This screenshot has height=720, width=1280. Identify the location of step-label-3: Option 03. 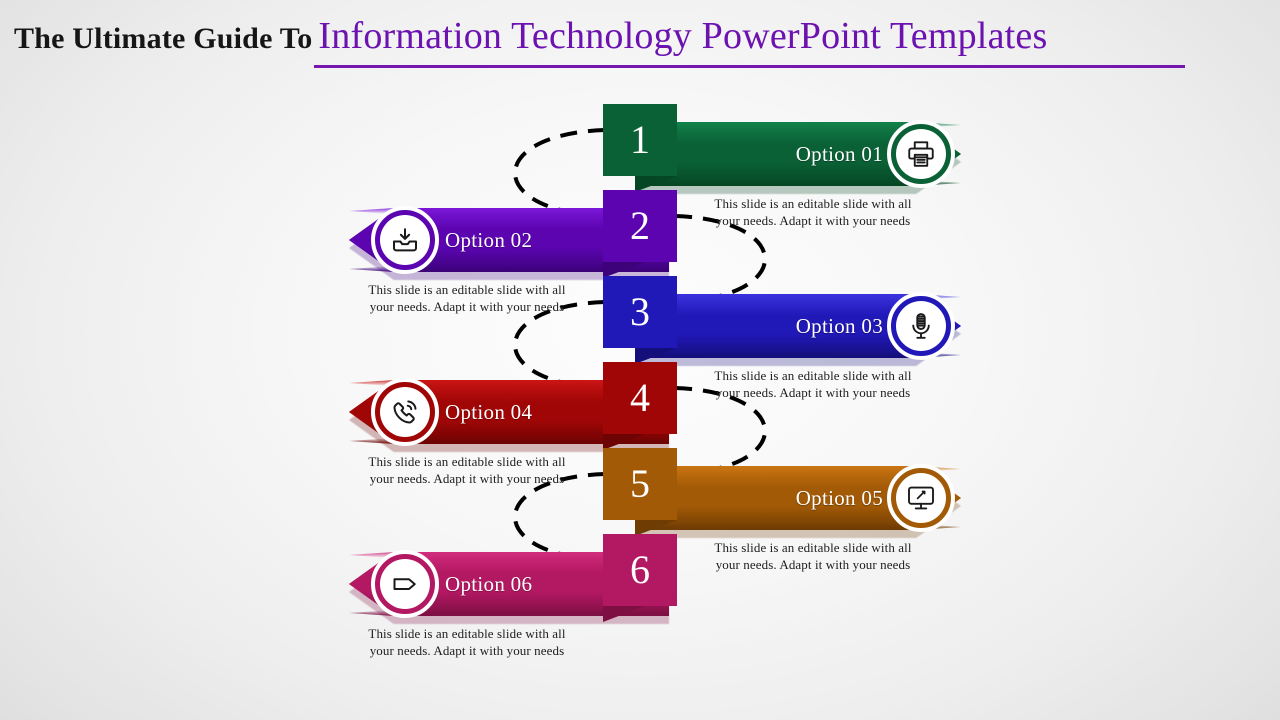
(839, 325).